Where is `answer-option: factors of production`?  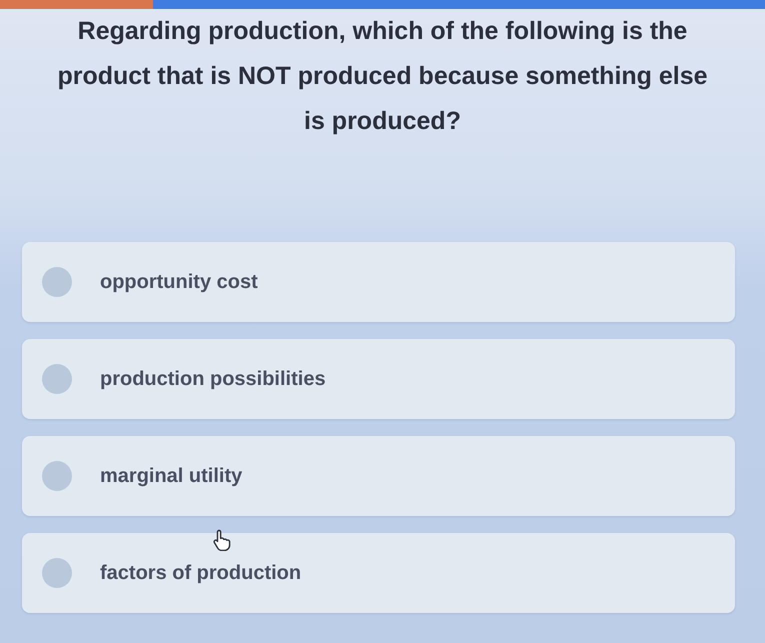 answer-option: factors of production is located at coordinates (378, 573).